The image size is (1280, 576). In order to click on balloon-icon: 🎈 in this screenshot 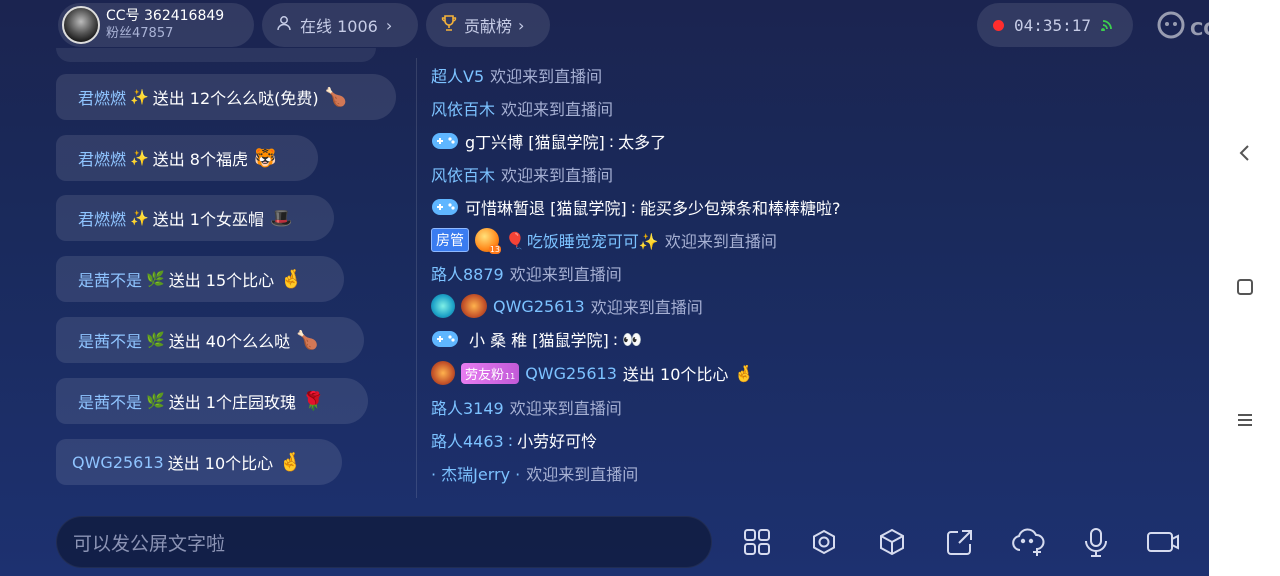, I will do `click(515, 240)`.